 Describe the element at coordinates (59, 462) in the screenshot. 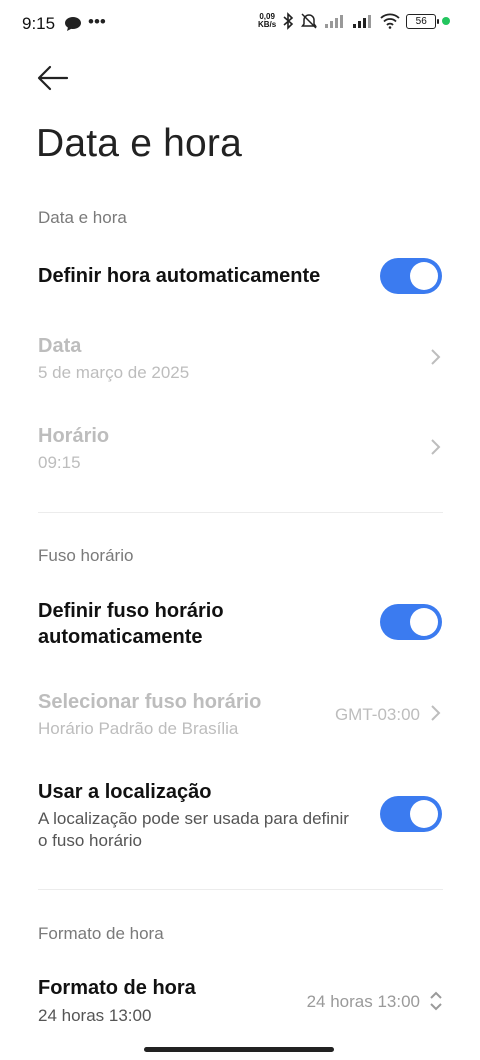

I see `time-value: 09:15` at that location.